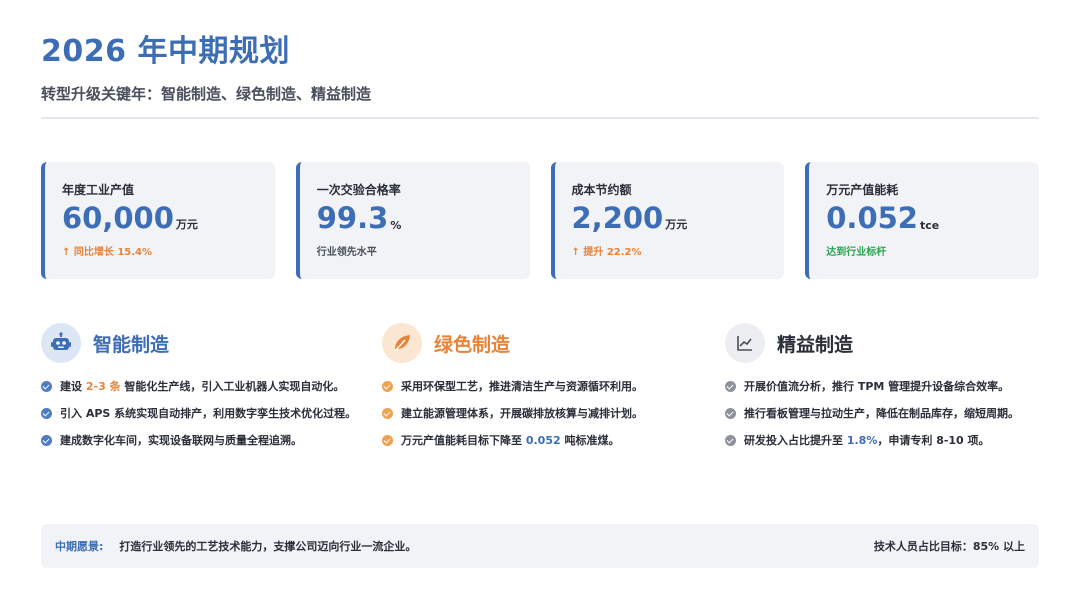 The image size is (1080, 608). I want to click on list-item: 采用环保型工艺，推进清洁生产与资源循环利用。, so click(542, 386).